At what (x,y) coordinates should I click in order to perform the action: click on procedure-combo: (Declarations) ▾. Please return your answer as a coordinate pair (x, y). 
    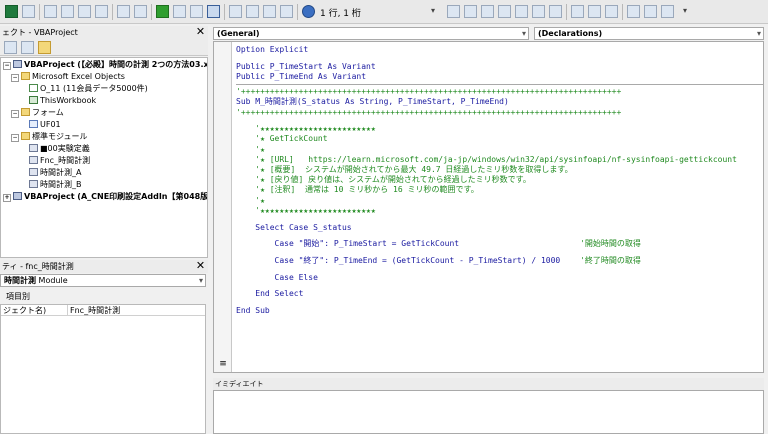
    Looking at the image, I should click on (649, 33).